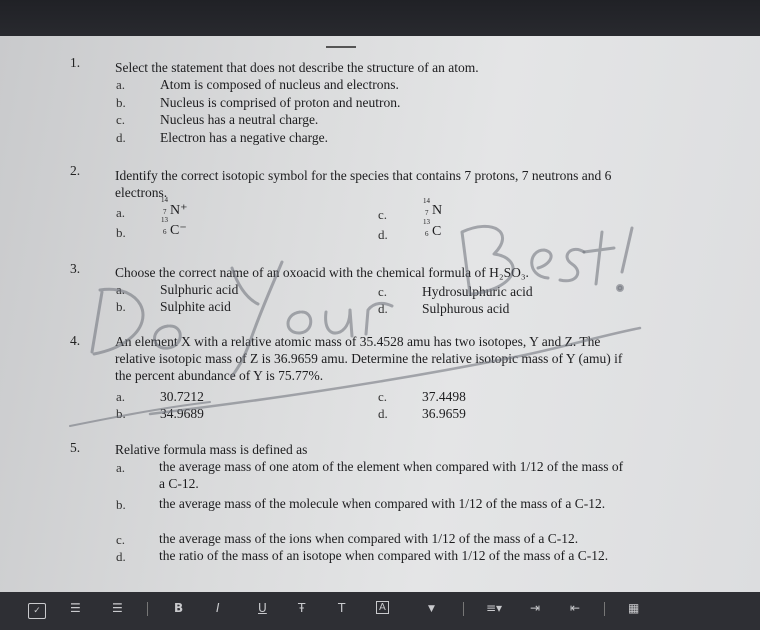 The image size is (760, 630). What do you see at coordinates (262, 608) in the screenshot?
I see `underline-button: U` at bounding box center [262, 608].